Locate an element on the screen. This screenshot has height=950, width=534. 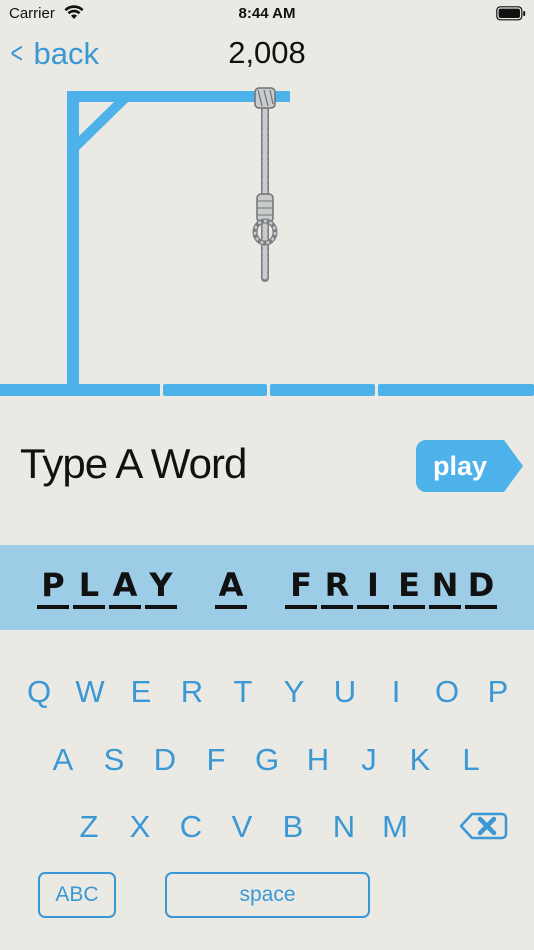
space-key: space is located at coordinates (267, 895).